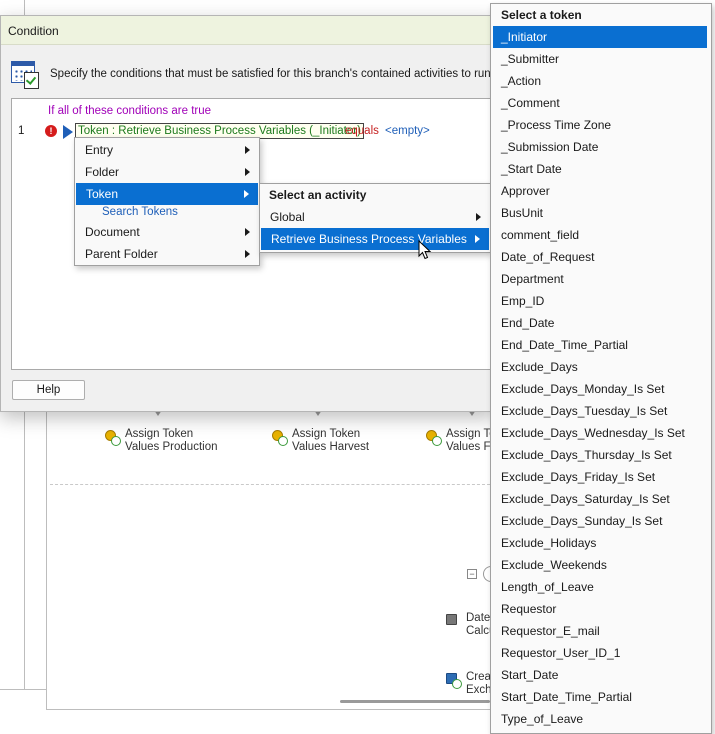 The height and width of the screenshot is (734, 715). Describe the element at coordinates (171, 440) in the screenshot. I see `activity-label: Assign Token Values Production` at that location.